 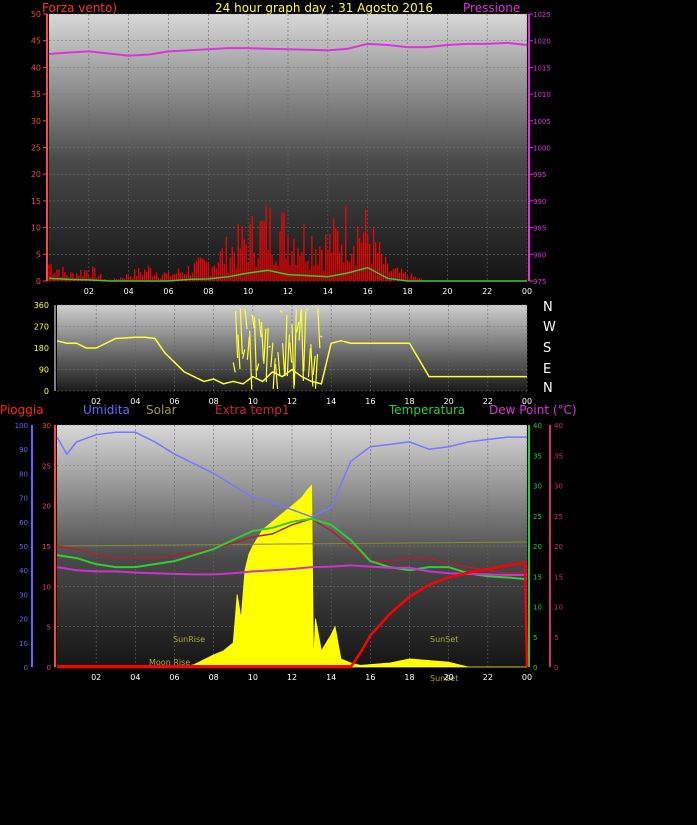 What do you see at coordinates (547, 369) in the screenshot?
I see `dir-label-e: E` at bounding box center [547, 369].